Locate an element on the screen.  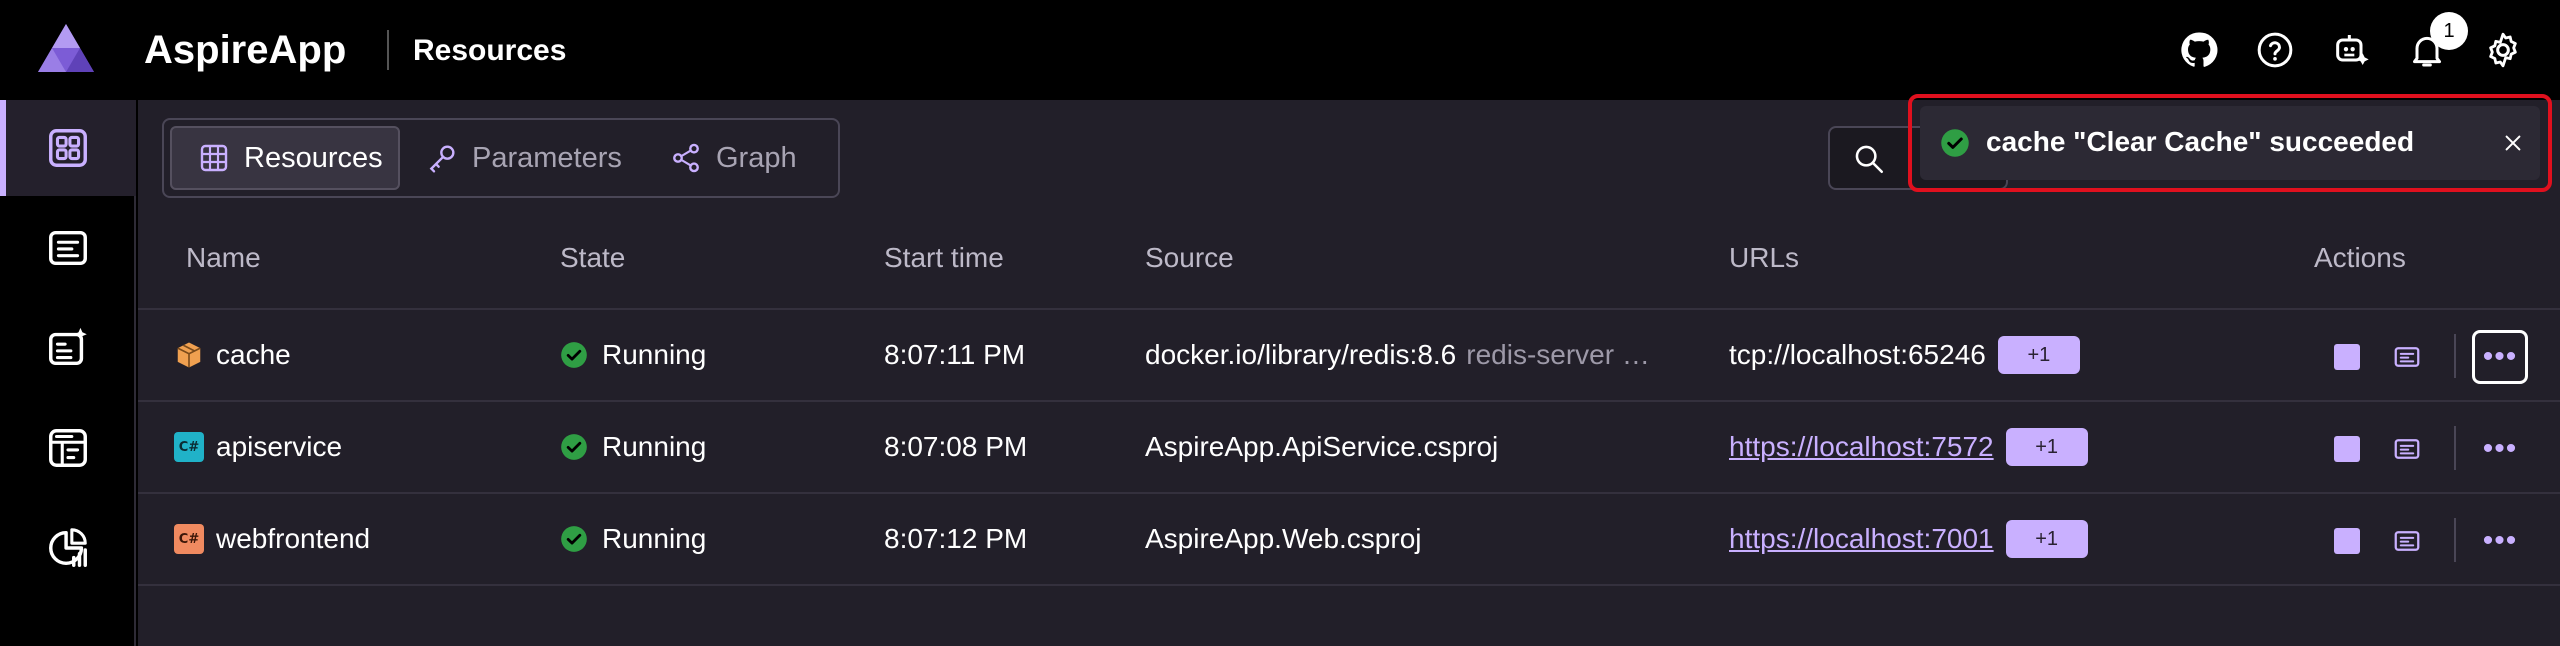
start-time-cell: 8:07:12 PM is located at coordinates (956, 538).